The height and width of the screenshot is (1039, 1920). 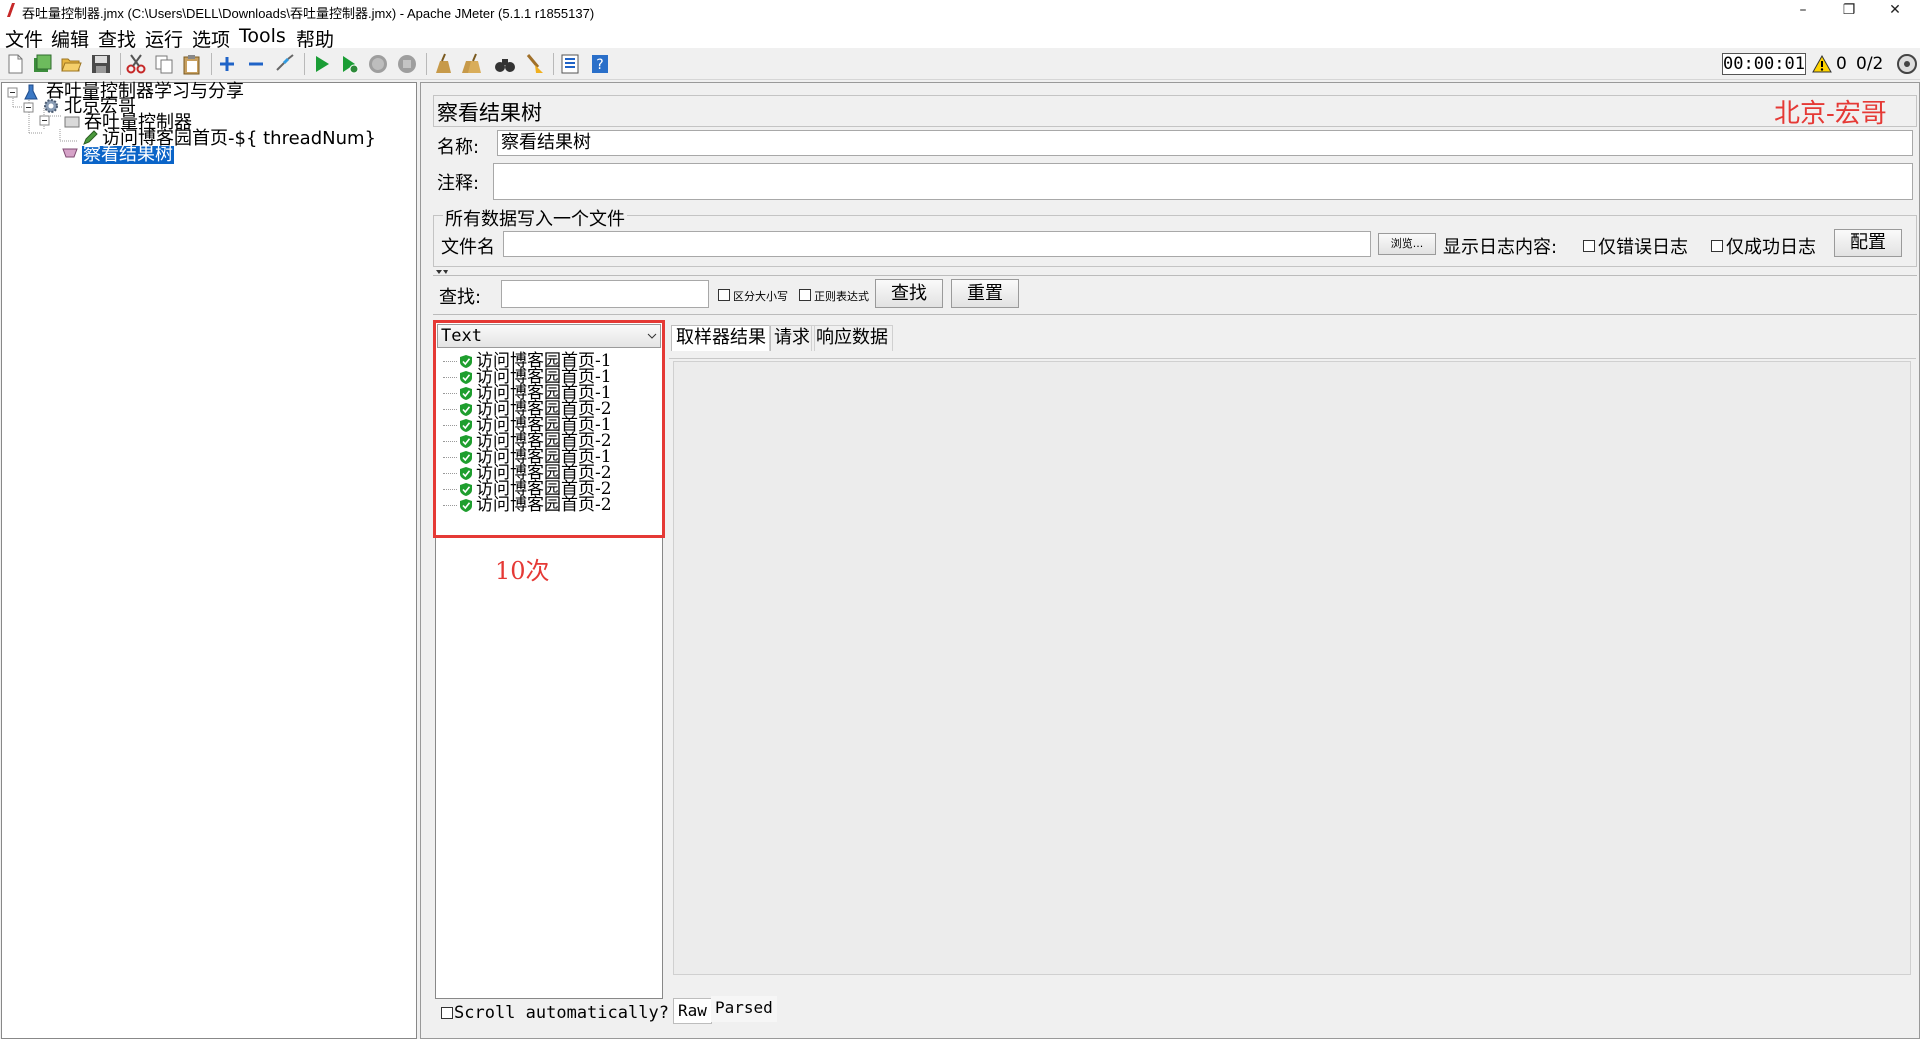 I want to click on cut-icon, so click(x=136, y=64).